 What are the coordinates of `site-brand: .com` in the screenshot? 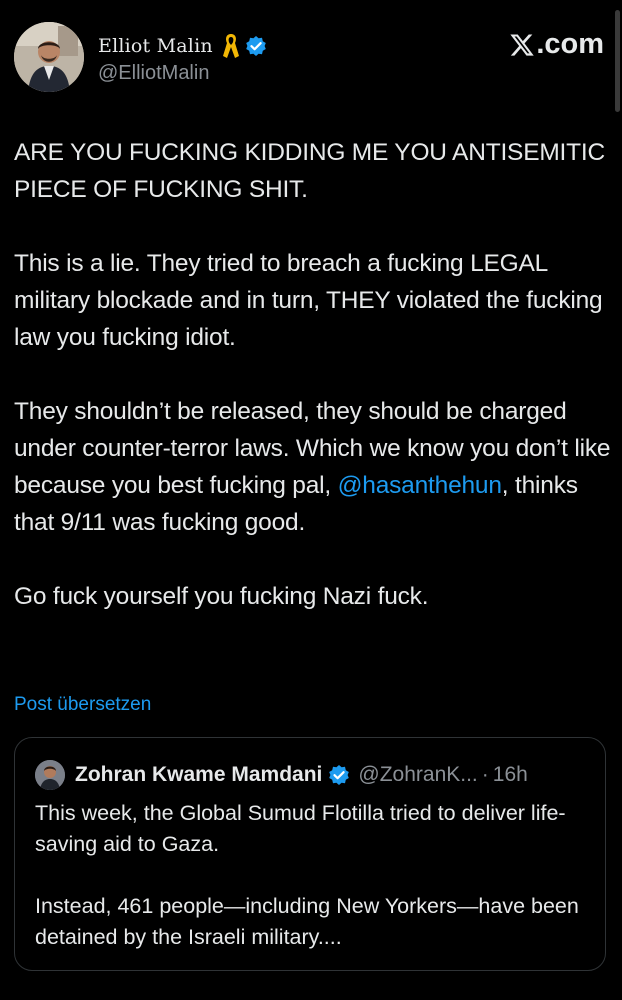 It's located at (556, 44).